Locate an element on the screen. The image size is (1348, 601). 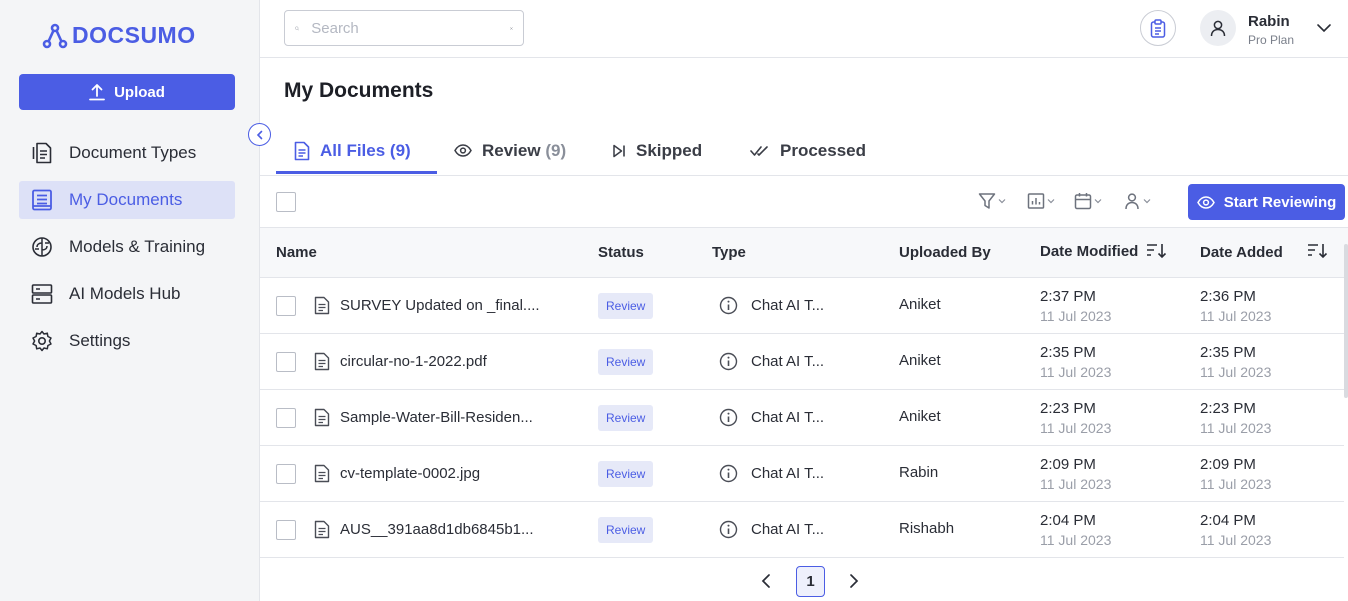
column-label: Status is located at coordinates (621, 252).